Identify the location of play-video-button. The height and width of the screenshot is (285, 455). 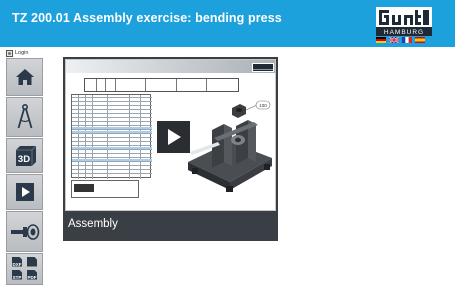
(173, 137).